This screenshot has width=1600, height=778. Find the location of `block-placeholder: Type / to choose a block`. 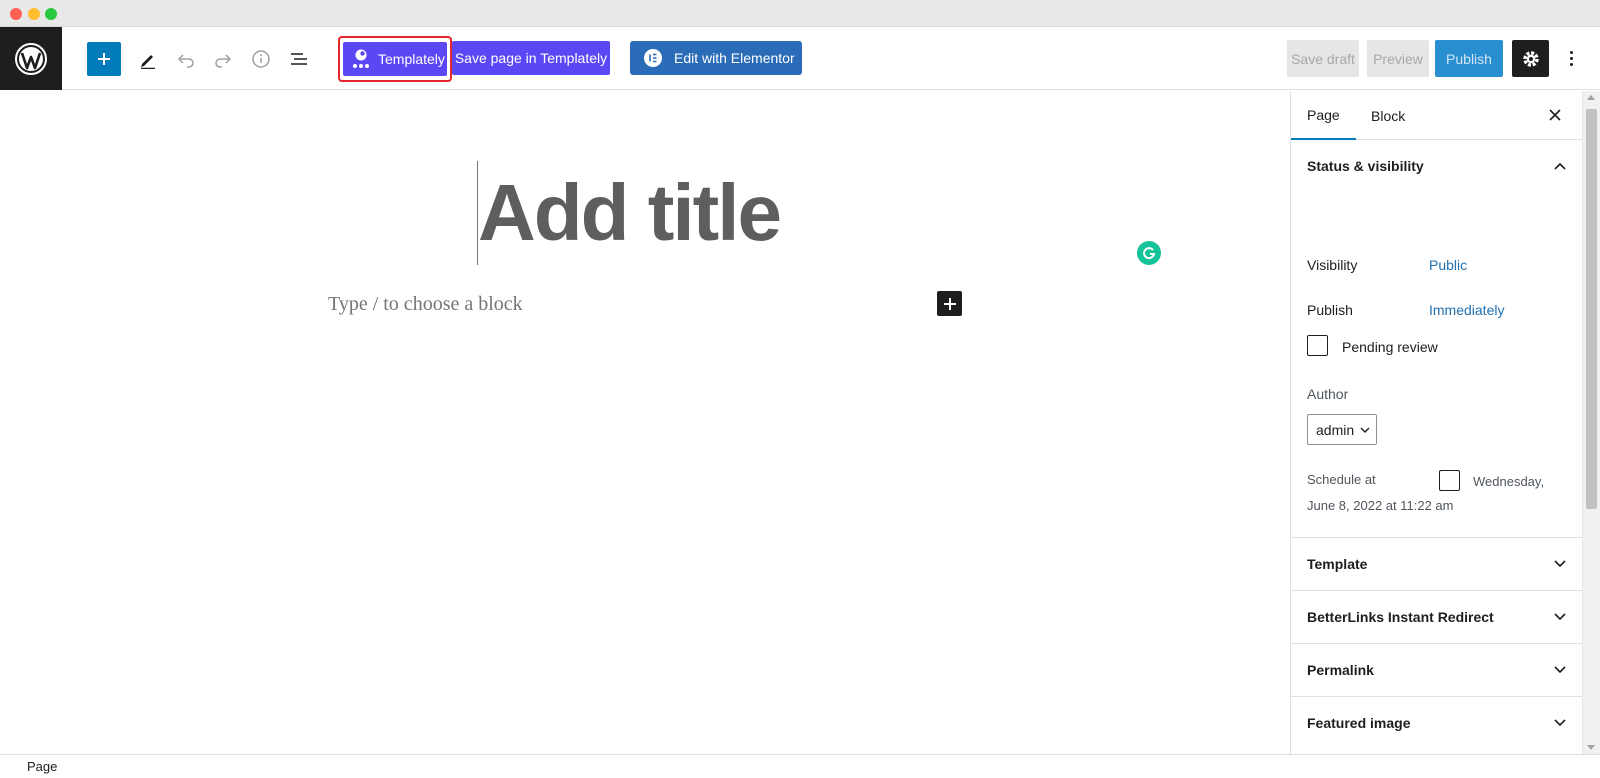

block-placeholder: Type / to choose a block is located at coordinates (425, 304).